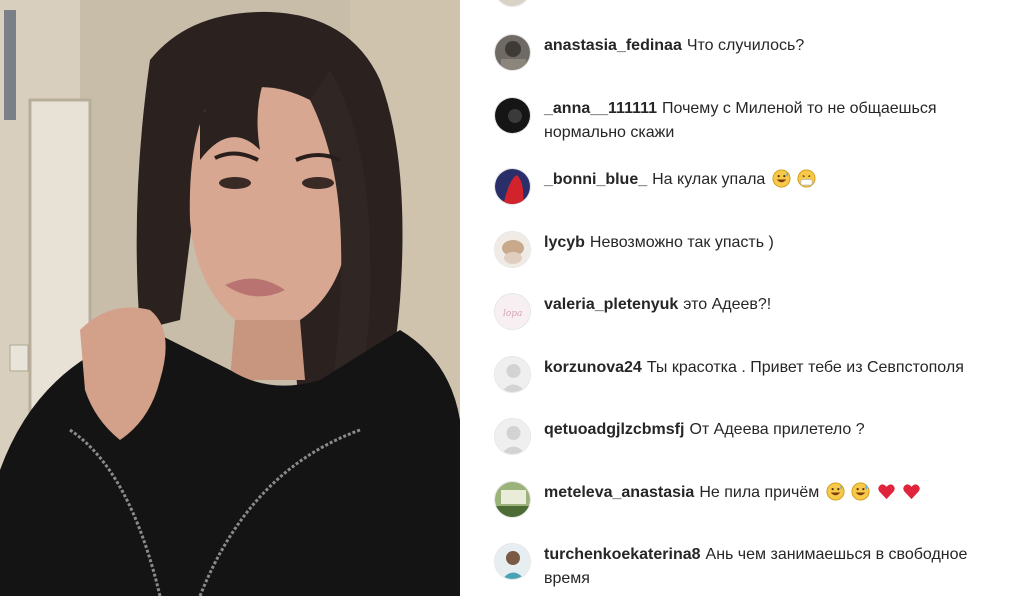  What do you see at coordinates (745, 45) in the screenshot?
I see `comment-text: Что случилось?` at bounding box center [745, 45].